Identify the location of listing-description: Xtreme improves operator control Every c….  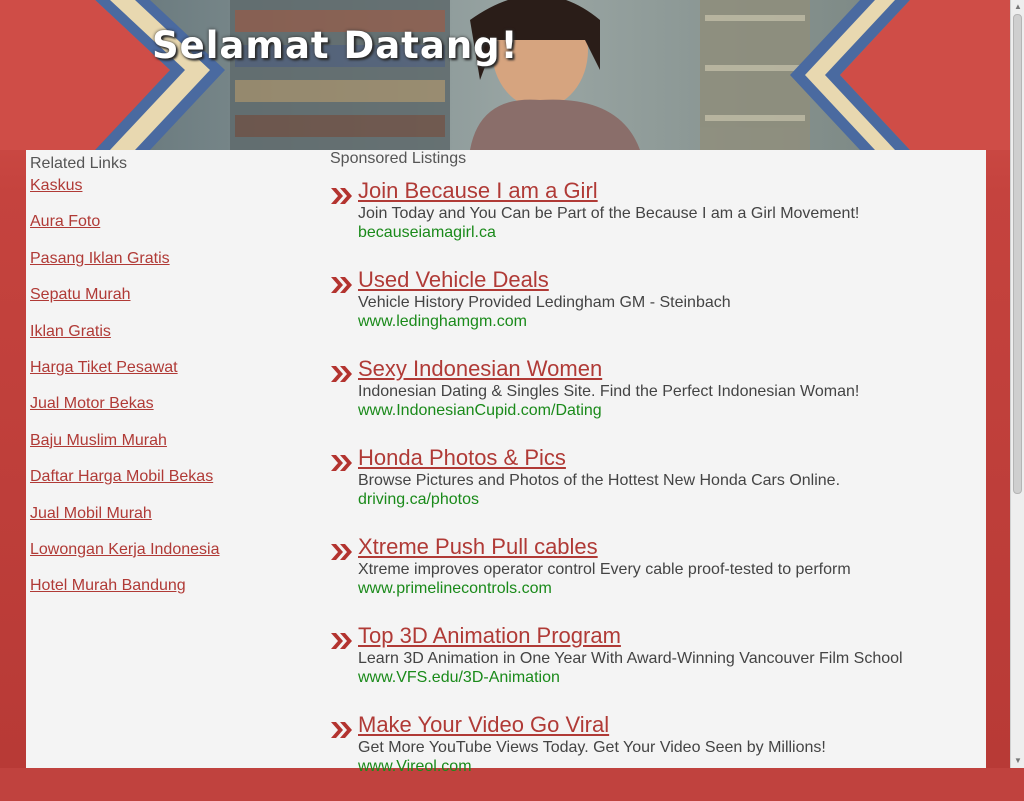
(604, 569).